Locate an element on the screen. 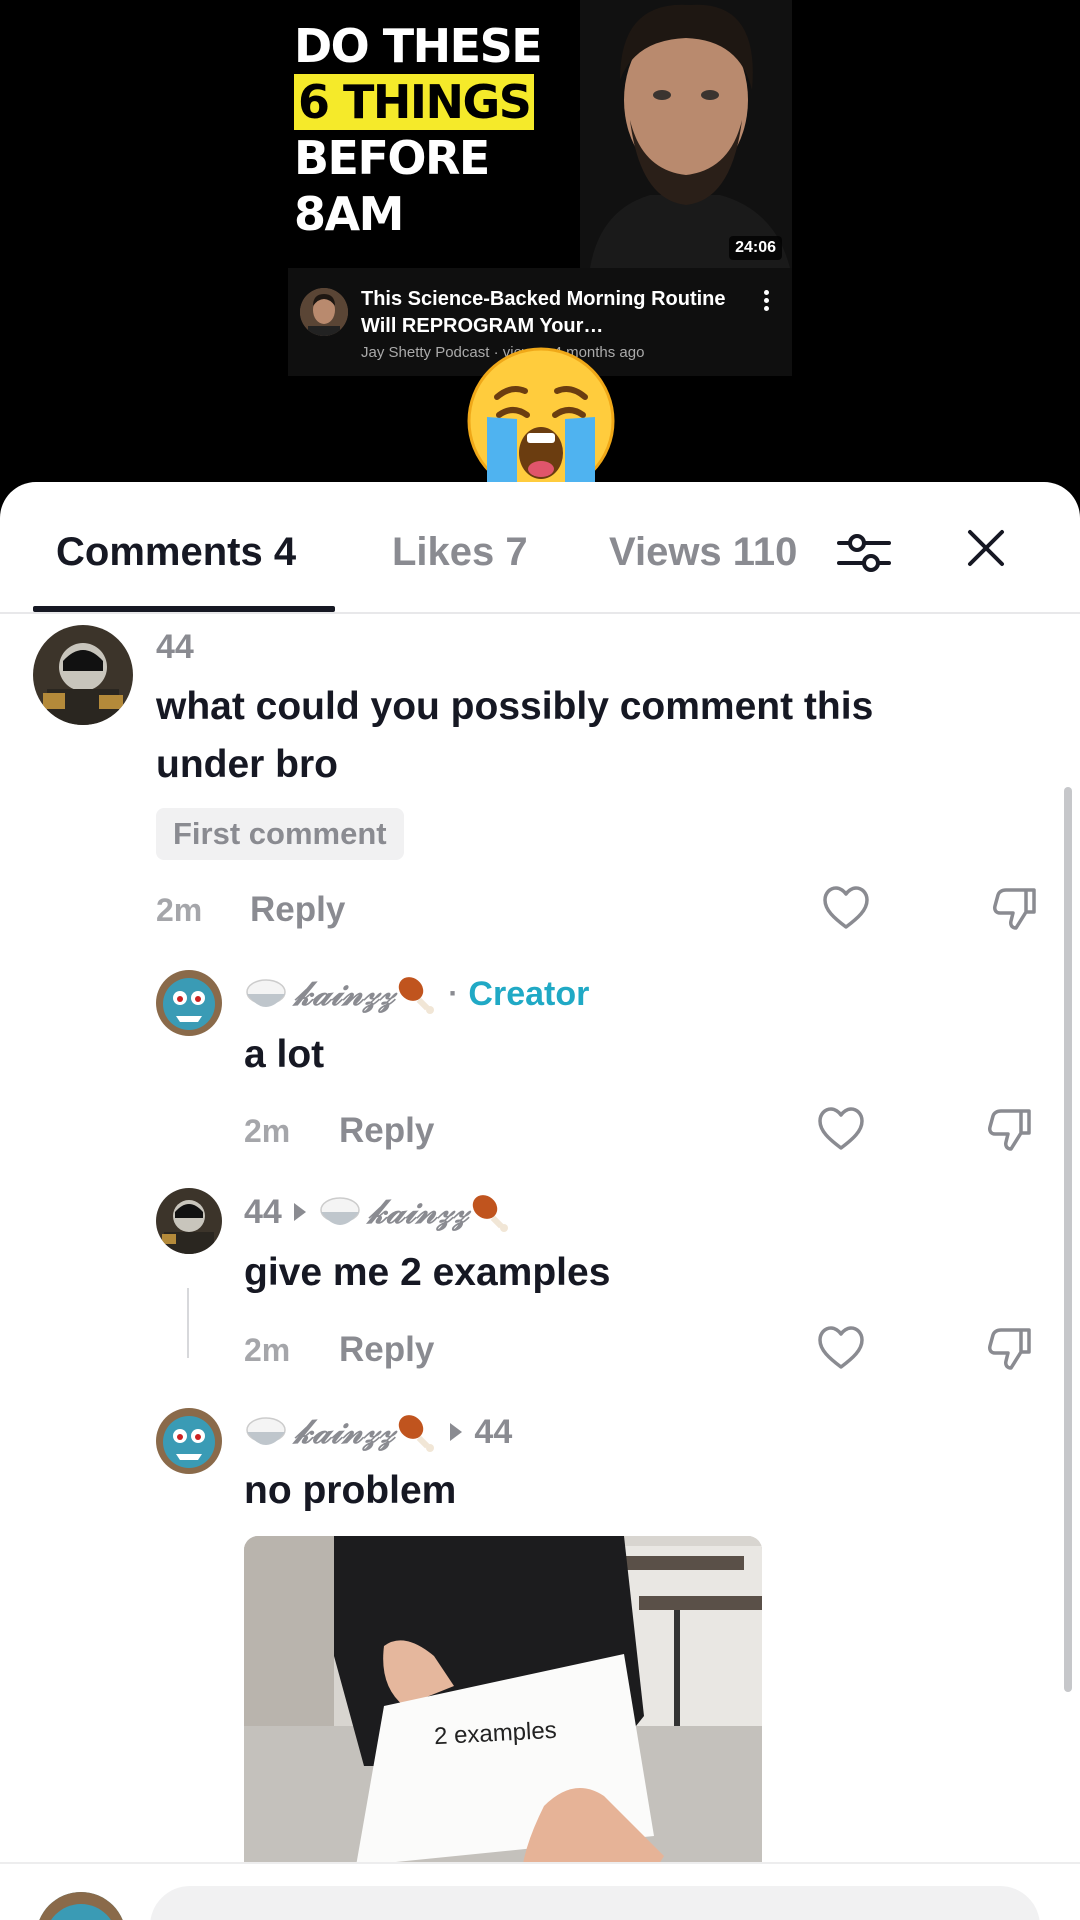 The height and width of the screenshot is (1920, 1080). comment-username: 44 is located at coordinates (175, 647).